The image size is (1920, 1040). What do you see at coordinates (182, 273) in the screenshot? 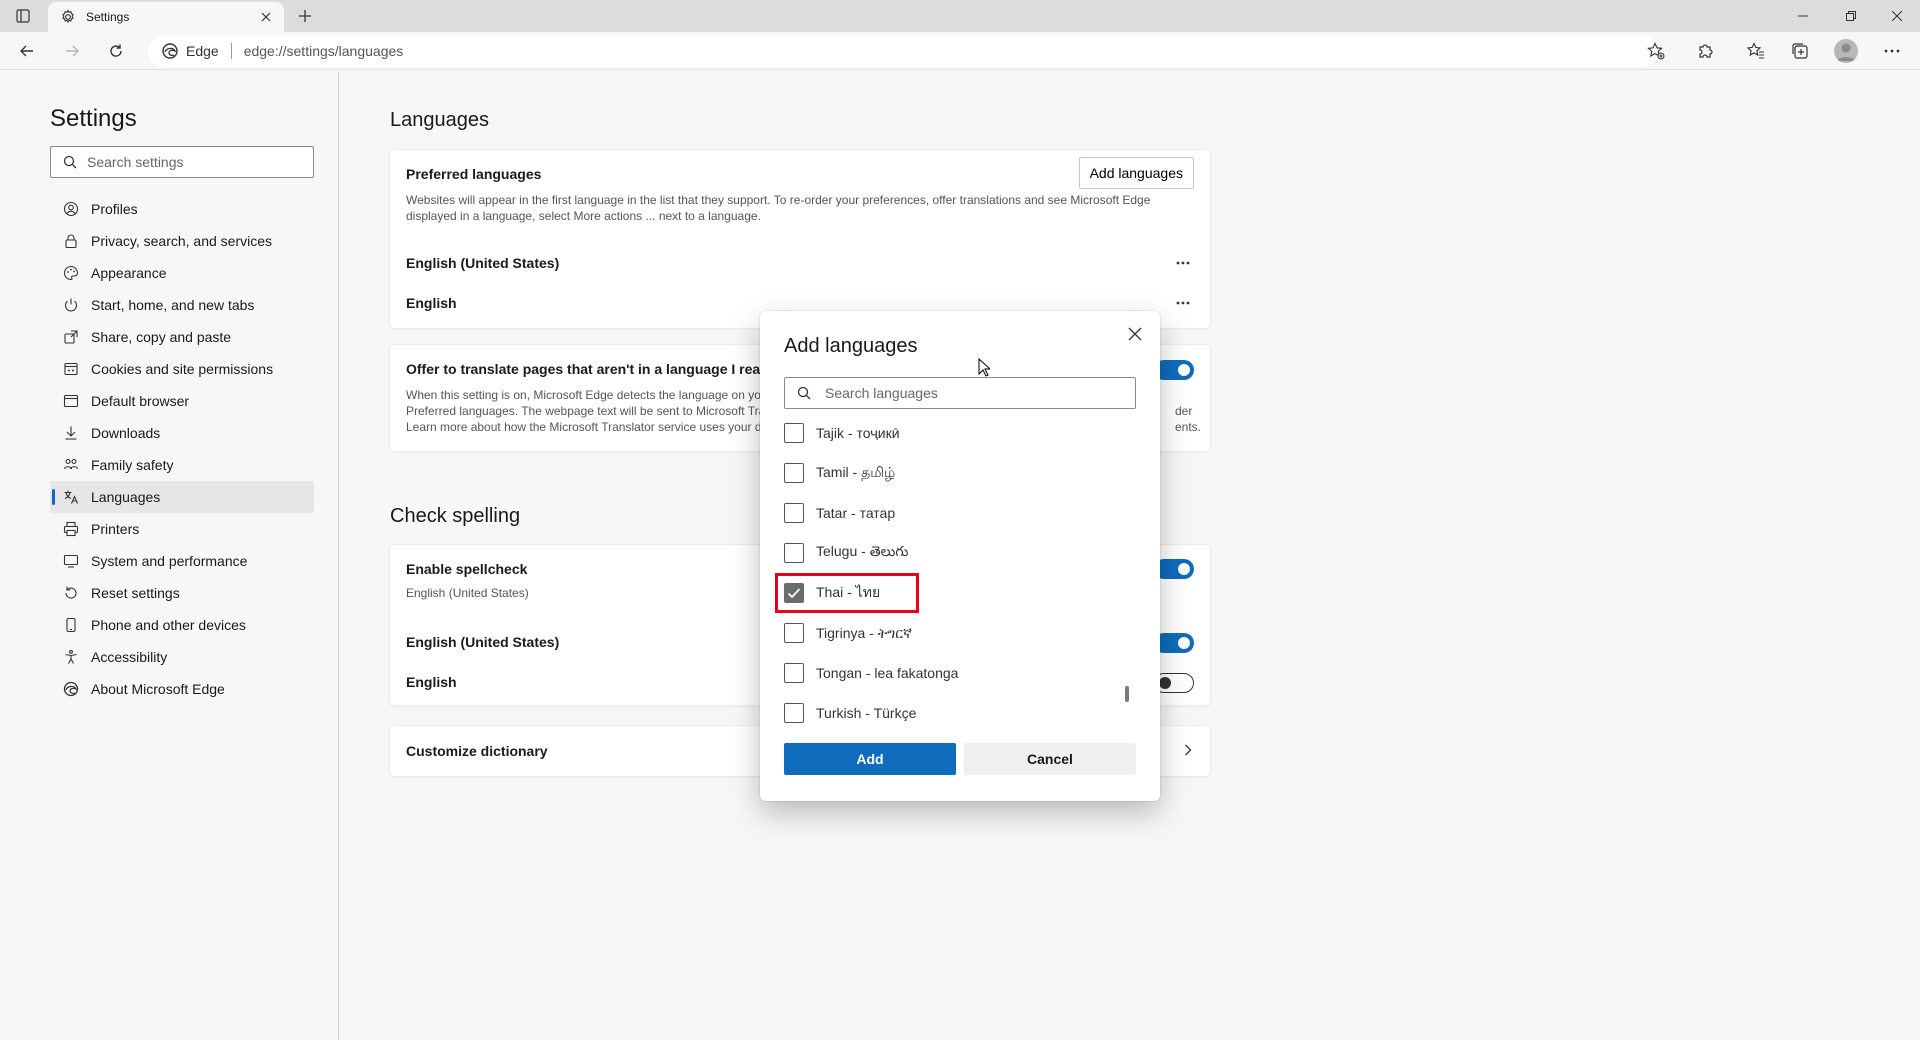
I see `sidebar-item-appearance: Appearance` at bounding box center [182, 273].